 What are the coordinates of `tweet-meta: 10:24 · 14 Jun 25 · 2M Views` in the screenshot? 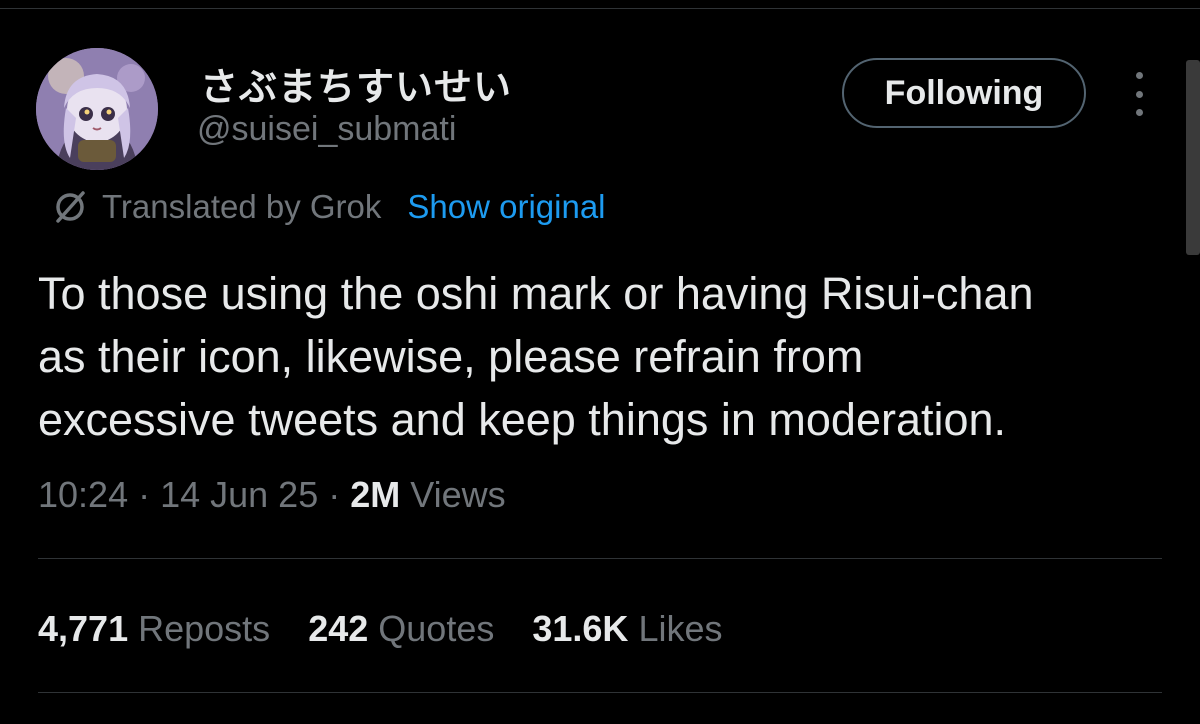 It's located at (272, 495).